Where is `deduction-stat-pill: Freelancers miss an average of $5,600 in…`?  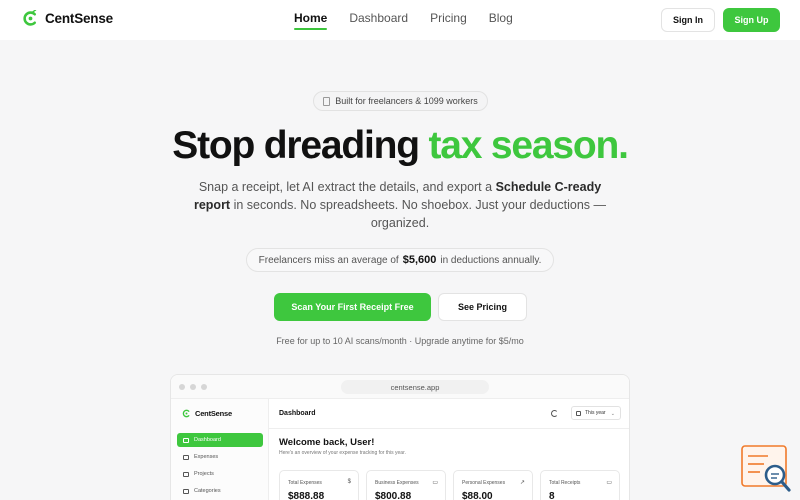 deduction-stat-pill: Freelancers miss an average of $5,600 in… is located at coordinates (400, 260).